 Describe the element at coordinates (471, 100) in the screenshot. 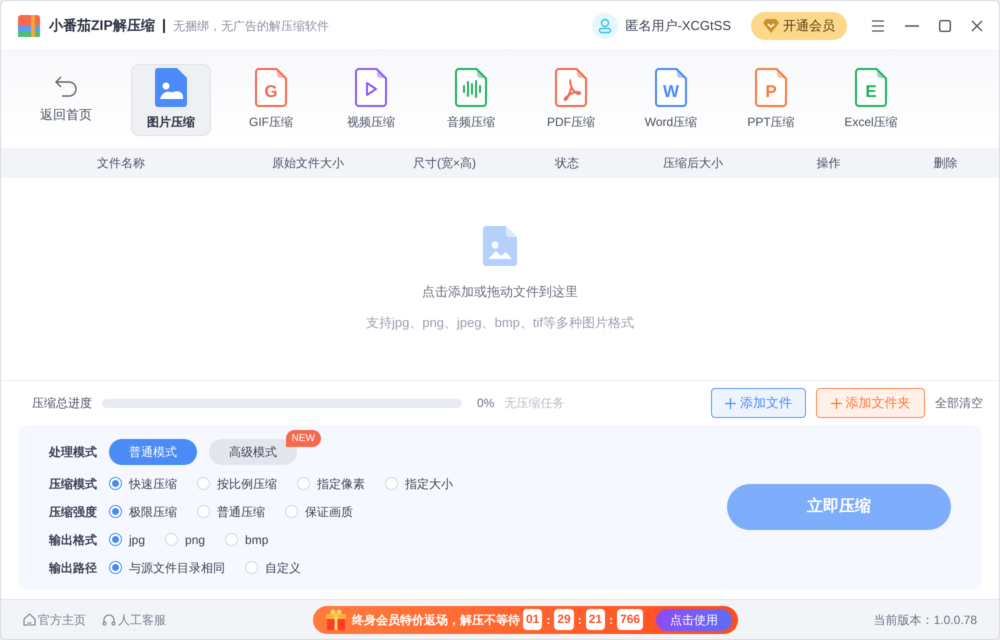

I see `tool-tab: 音频压缩` at that location.